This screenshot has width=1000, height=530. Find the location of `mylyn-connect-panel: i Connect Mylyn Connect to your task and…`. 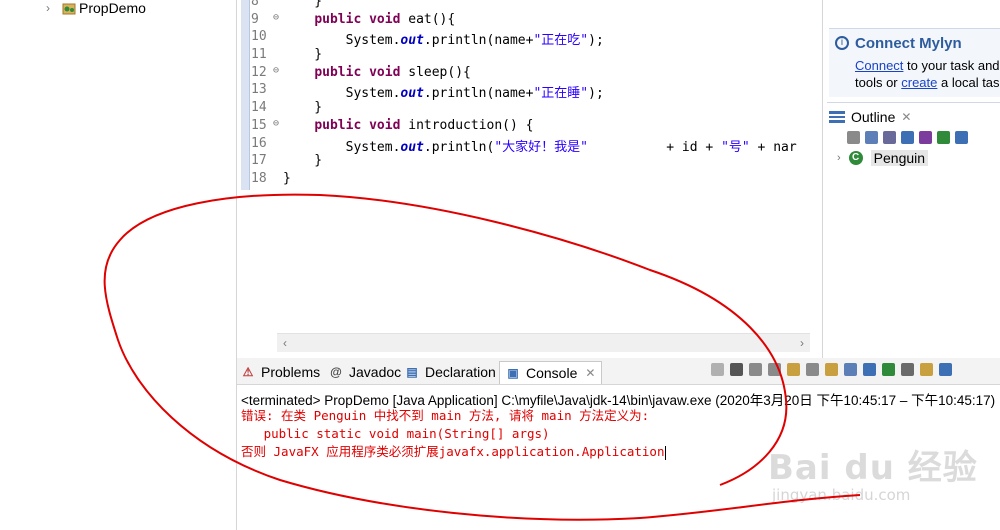

mylyn-connect-panel: i Connect Mylyn Connect to your task and… is located at coordinates (914, 62).